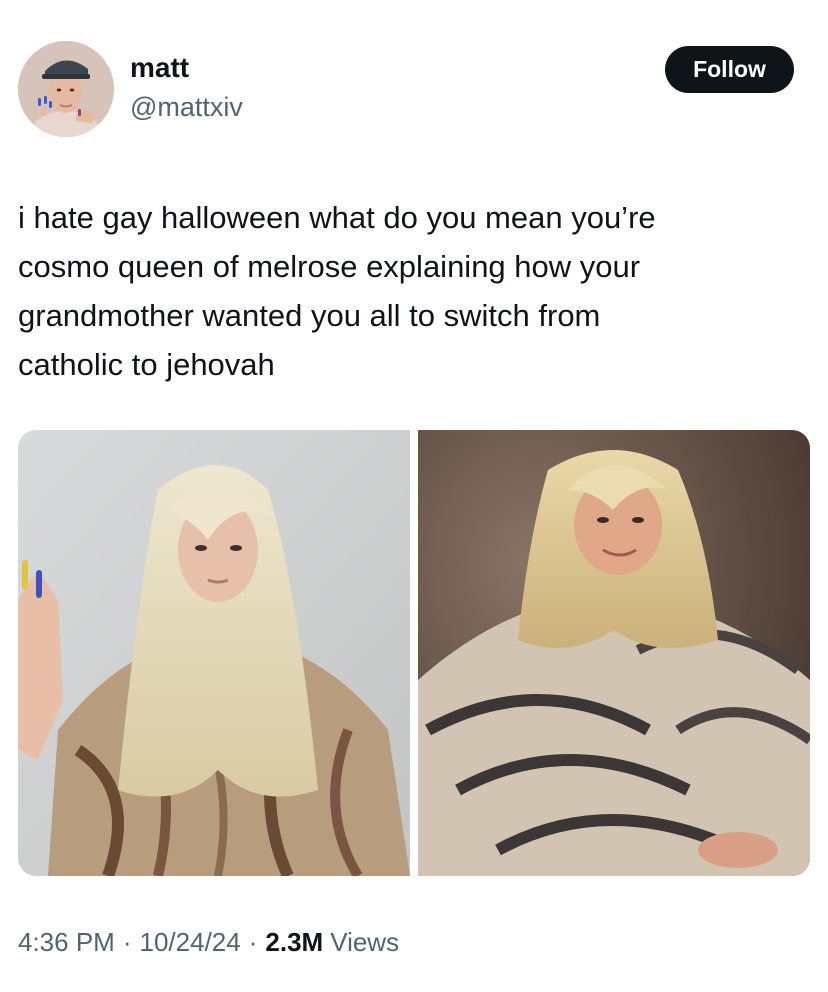 This screenshot has width=828, height=992. What do you see at coordinates (190, 942) in the screenshot?
I see `tweet-date: 10/24/24` at bounding box center [190, 942].